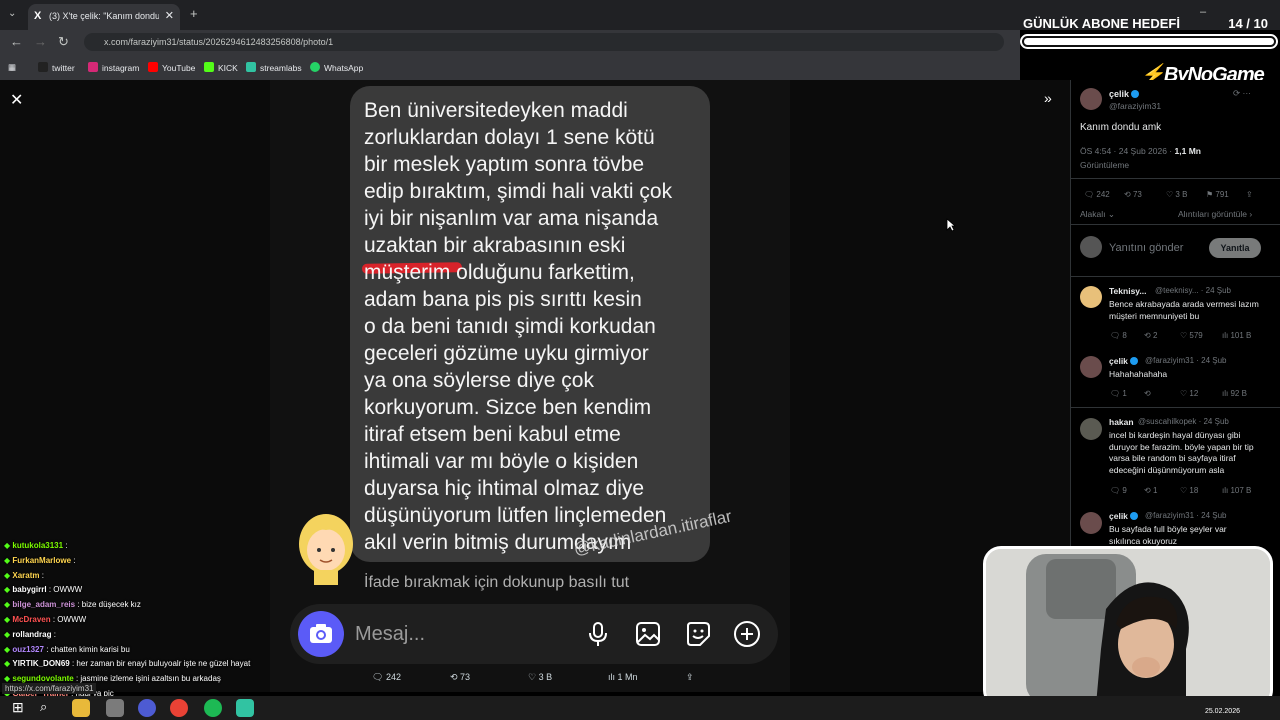 The width and height of the screenshot is (1280, 720). I want to click on camera-button, so click(321, 634).